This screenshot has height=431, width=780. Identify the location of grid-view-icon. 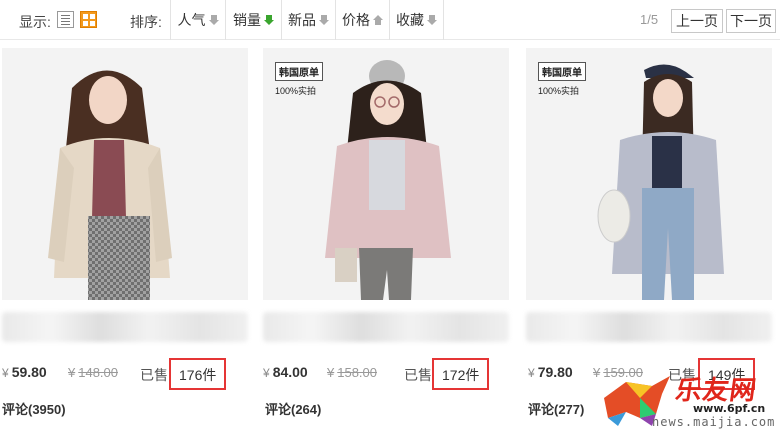
(88, 19).